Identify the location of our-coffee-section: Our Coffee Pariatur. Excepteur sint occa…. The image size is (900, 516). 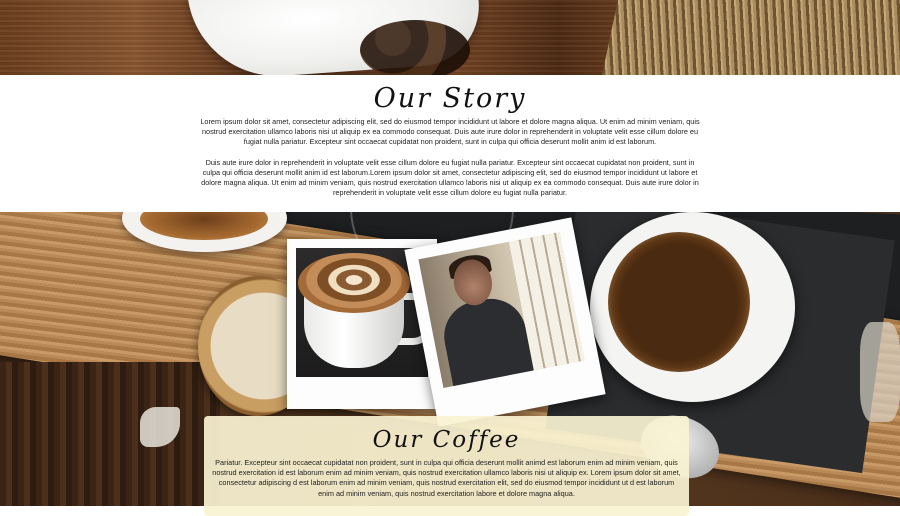
(446, 466).